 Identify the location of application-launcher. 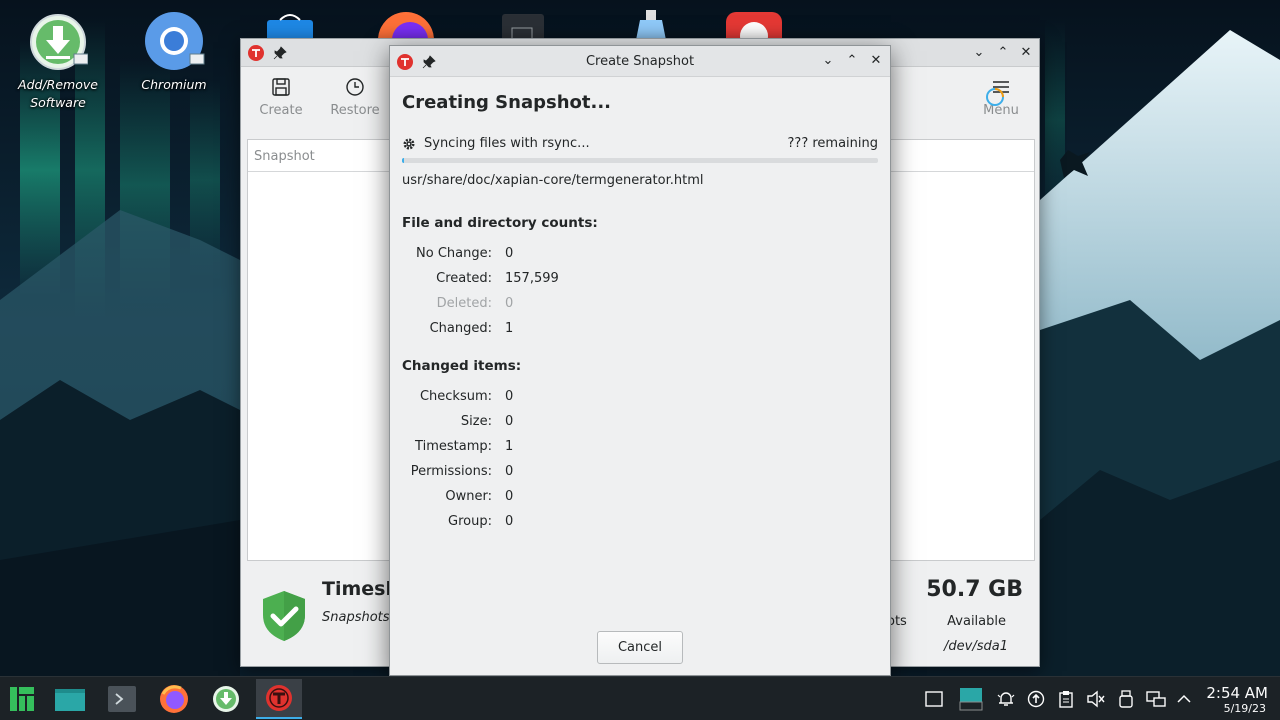
(22, 699).